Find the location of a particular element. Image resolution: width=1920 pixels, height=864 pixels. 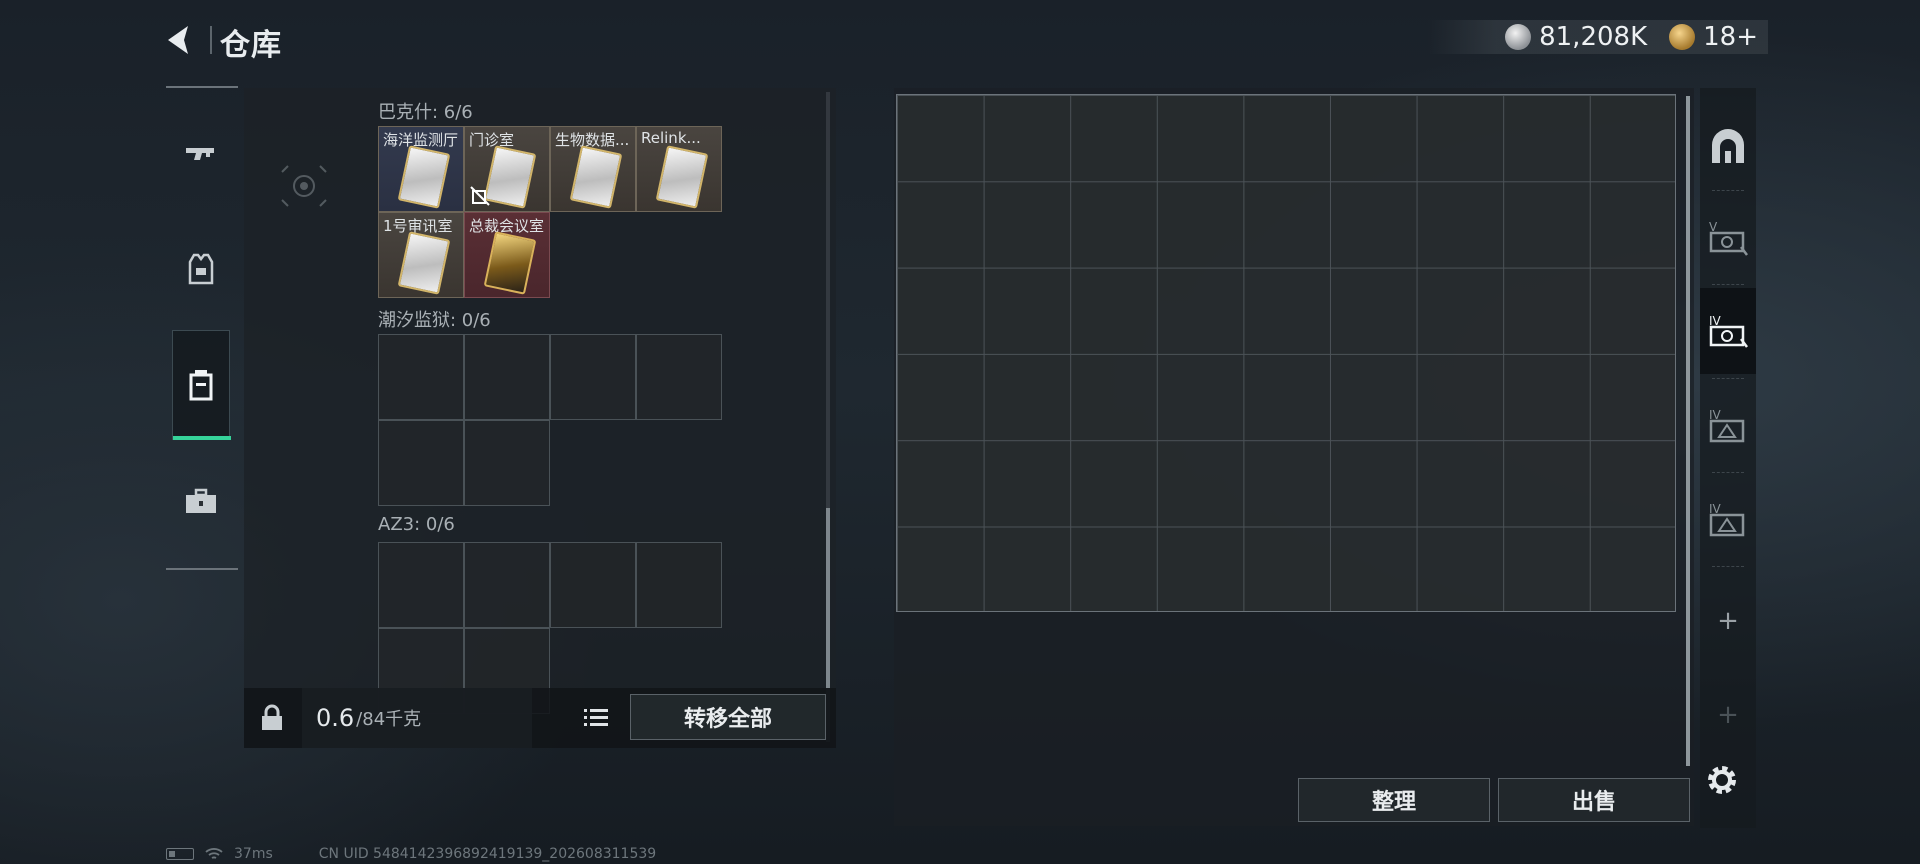

case-v-tab: V is located at coordinates (1728, 237).